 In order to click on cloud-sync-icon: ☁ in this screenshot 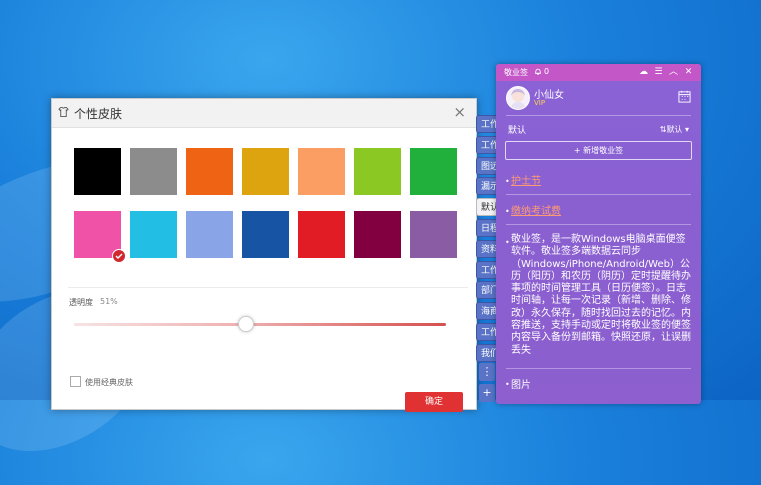, I will do `click(643, 72)`.